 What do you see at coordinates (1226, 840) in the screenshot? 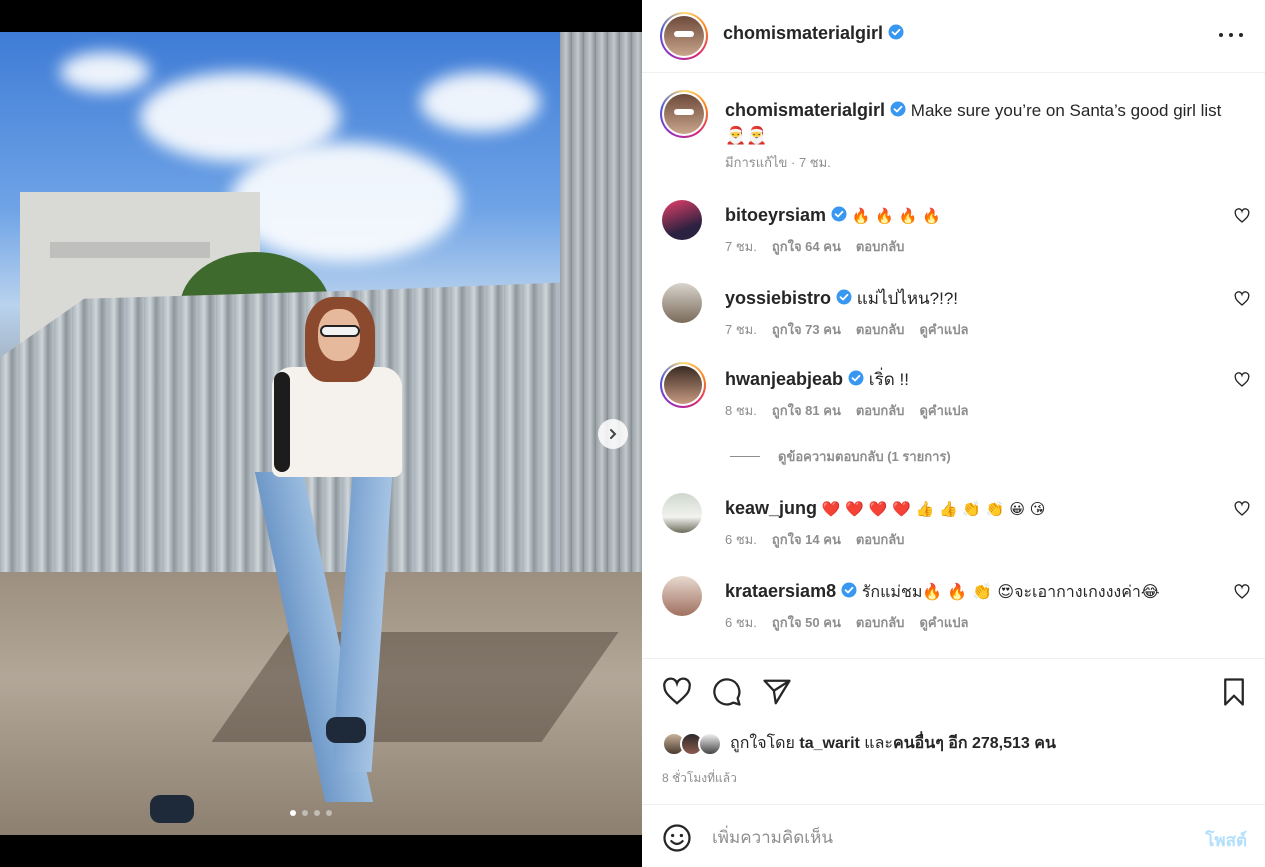
I see `post-comment-button: โพสต์` at bounding box center [1226, 840].